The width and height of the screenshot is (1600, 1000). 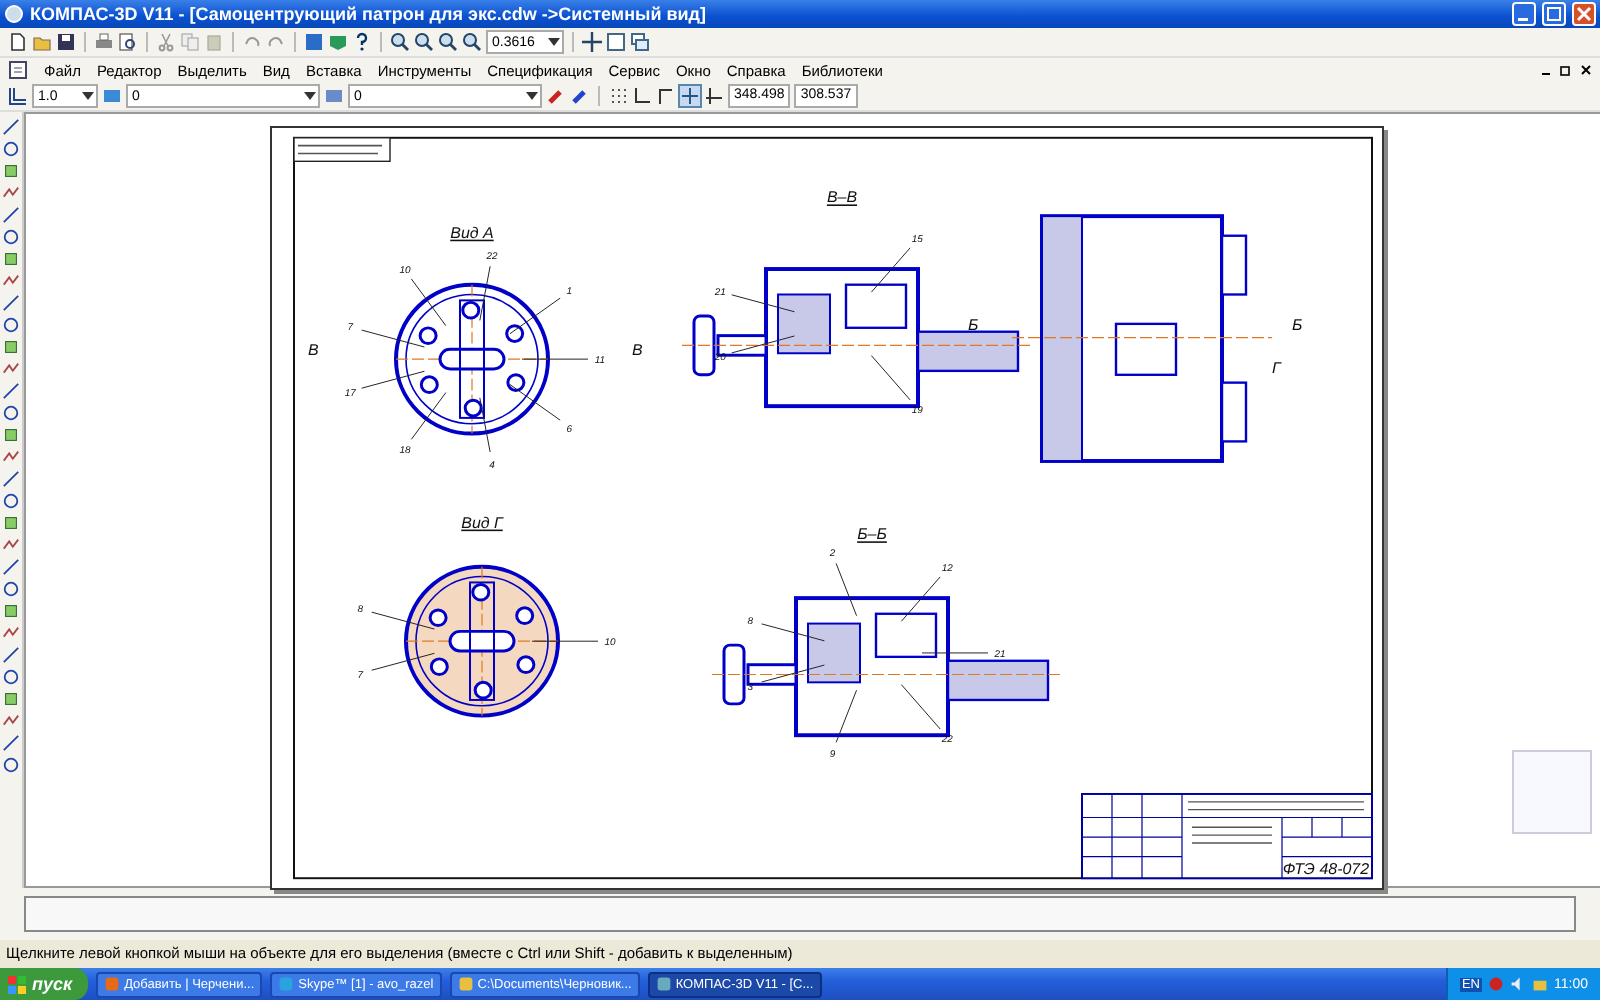 I want to click on grid-icon, so click(x=618, y=96).